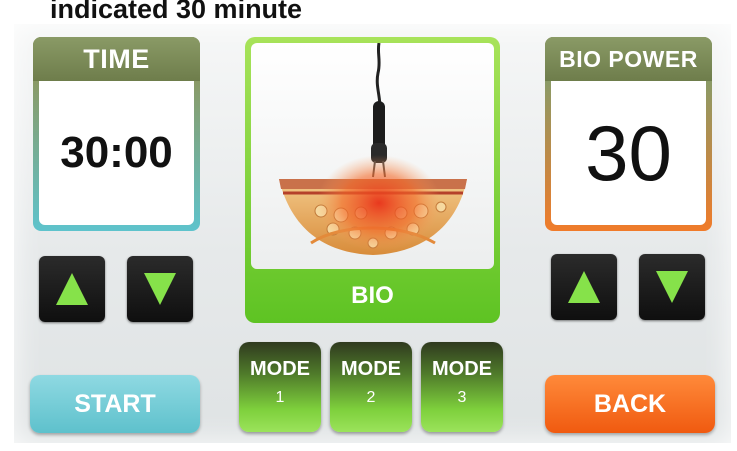 This screenshot has height=451, width=737. Describe the element at coordinates (462, 397) in the screenshot. I see `mode-3-number: 3` at that location.